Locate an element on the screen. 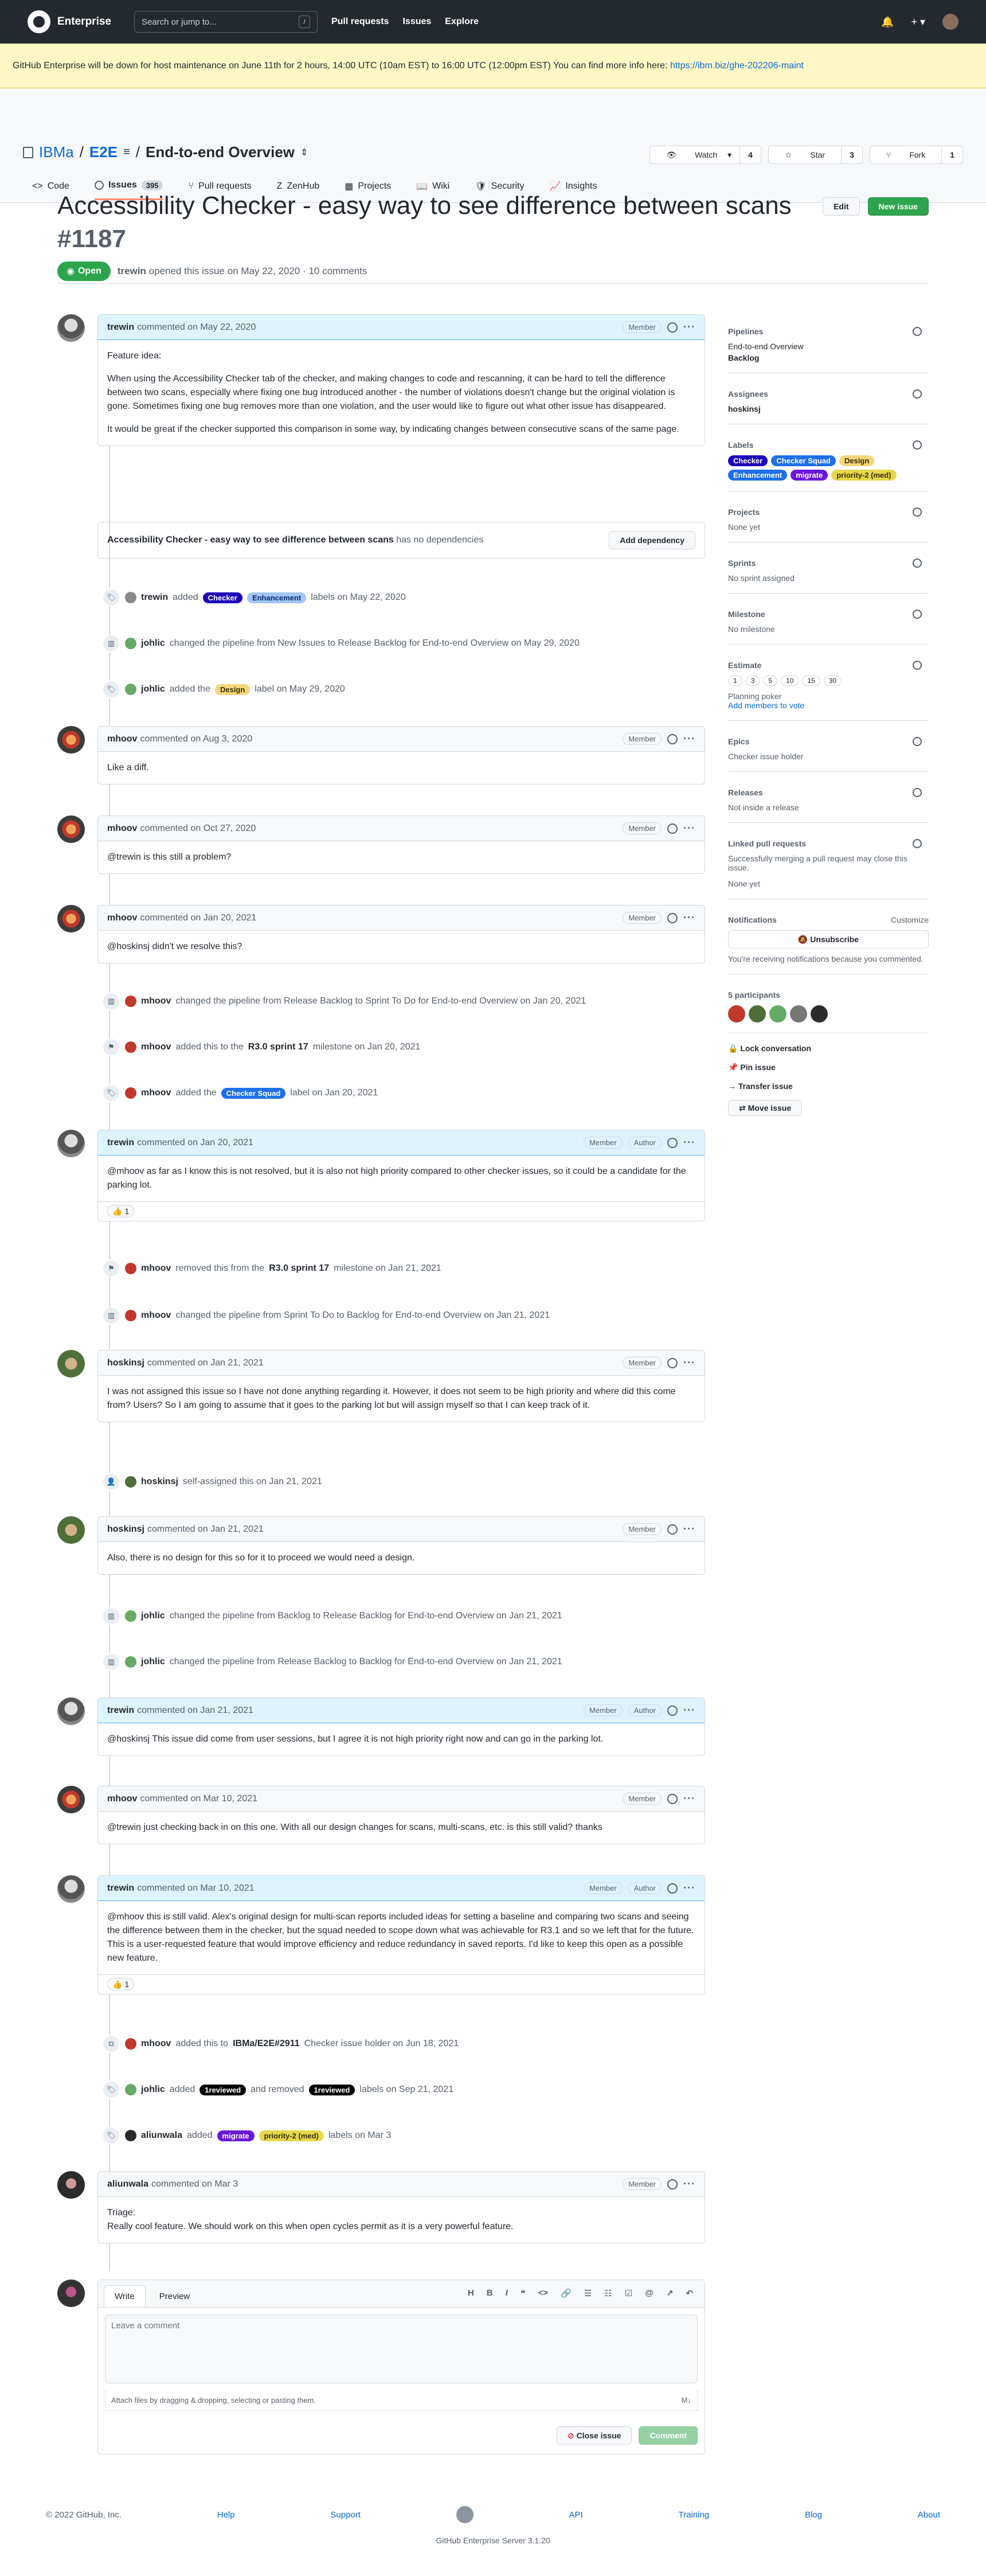 Image resolution: width=986 pixels, height=2576 pixels. nav-issues: Issues is located at coordinates (416, 22).